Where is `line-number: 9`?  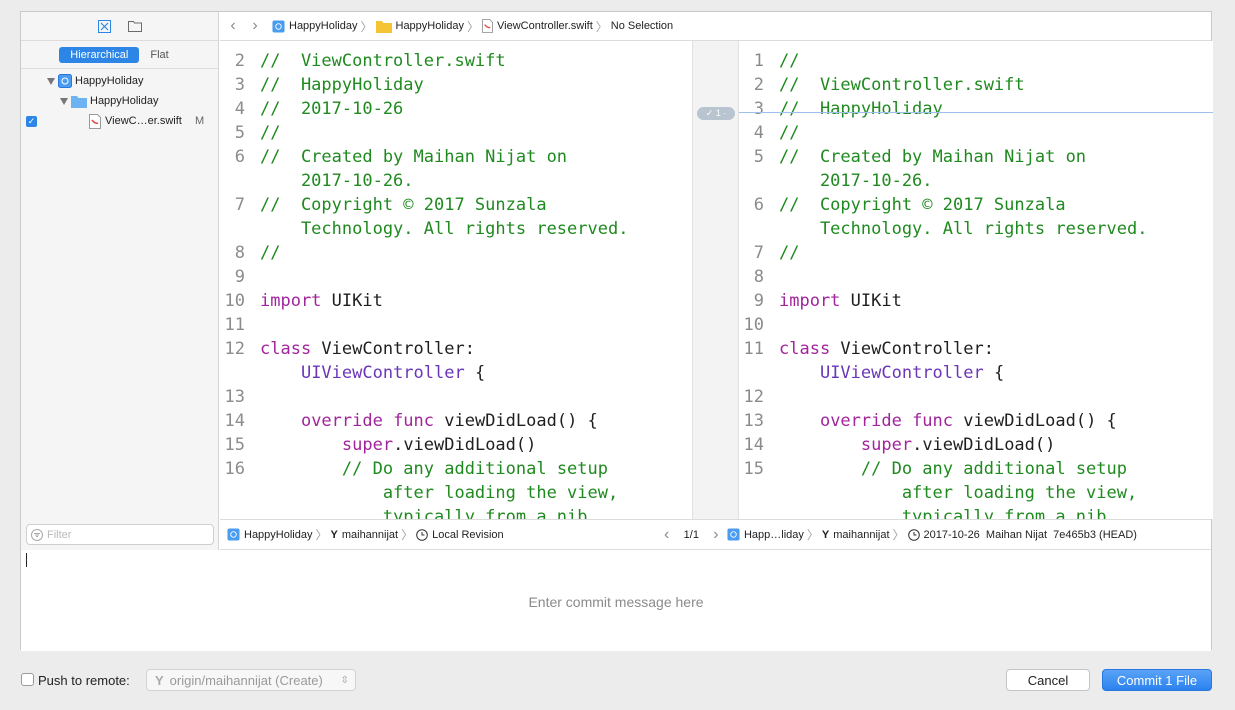 line-number: 9 is located at coordinates (758, 301).